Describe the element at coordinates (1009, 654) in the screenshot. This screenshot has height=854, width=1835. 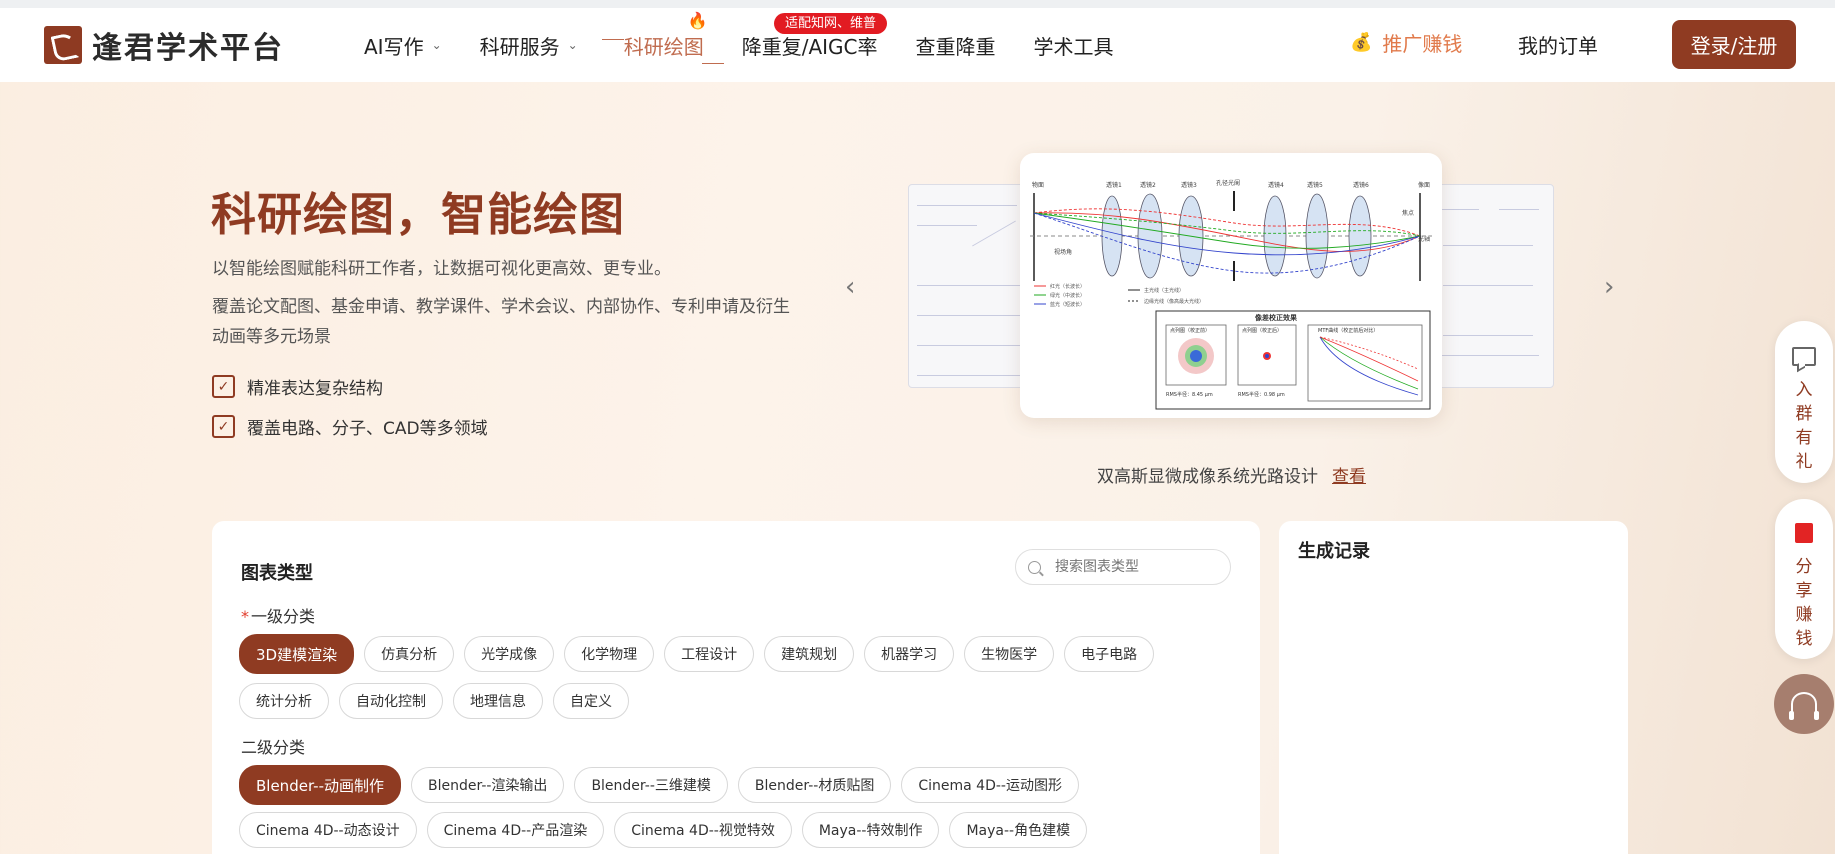
I see `category-chip: 生物医学` at that location.